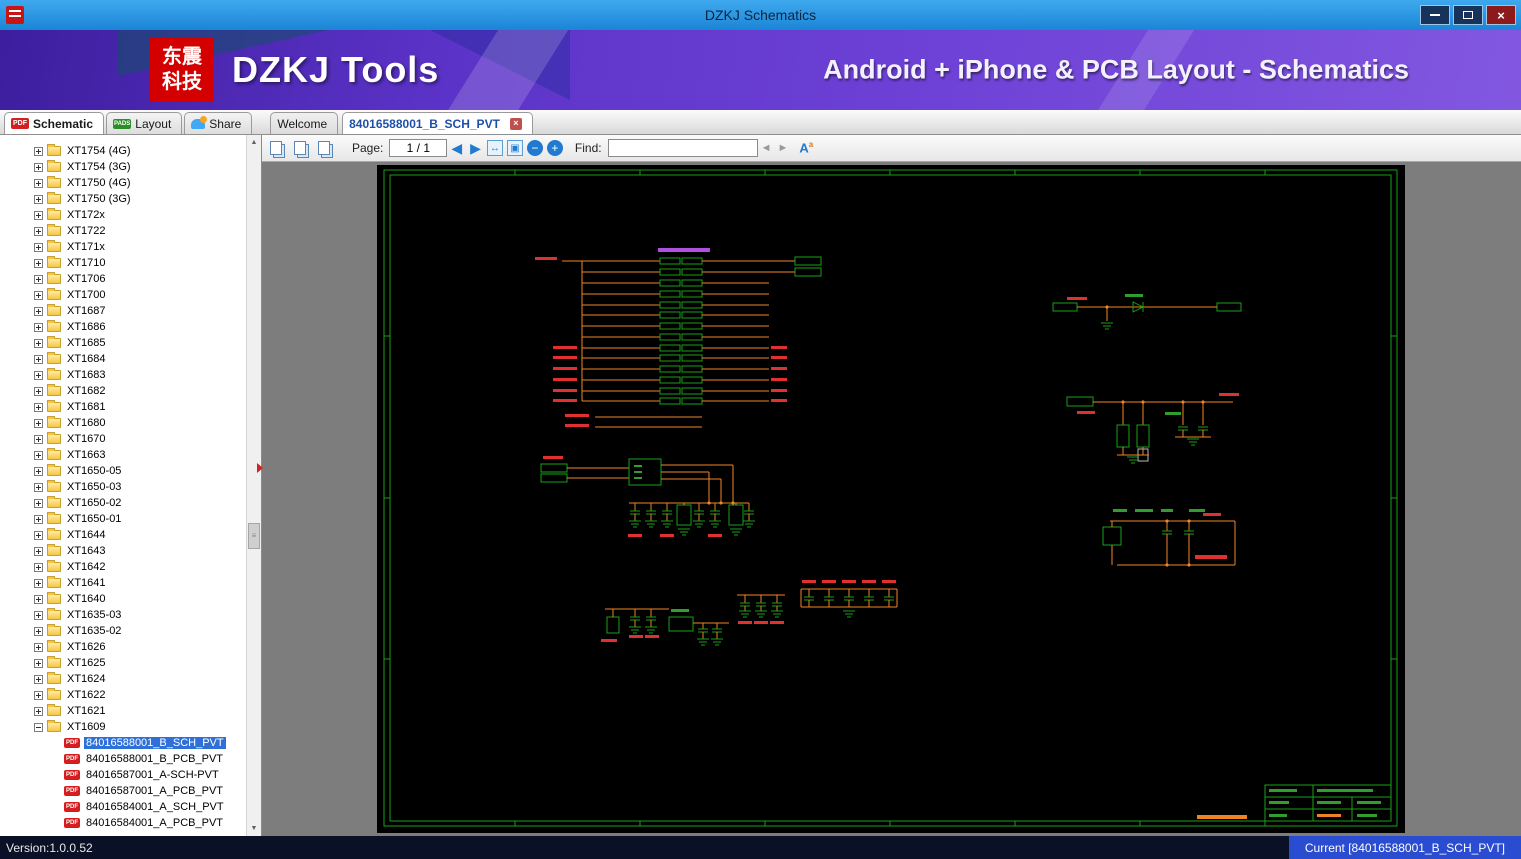 This screenshot has width=1521, height=859. I want to click on tree-item: XT1650-01, so click(123, 519).